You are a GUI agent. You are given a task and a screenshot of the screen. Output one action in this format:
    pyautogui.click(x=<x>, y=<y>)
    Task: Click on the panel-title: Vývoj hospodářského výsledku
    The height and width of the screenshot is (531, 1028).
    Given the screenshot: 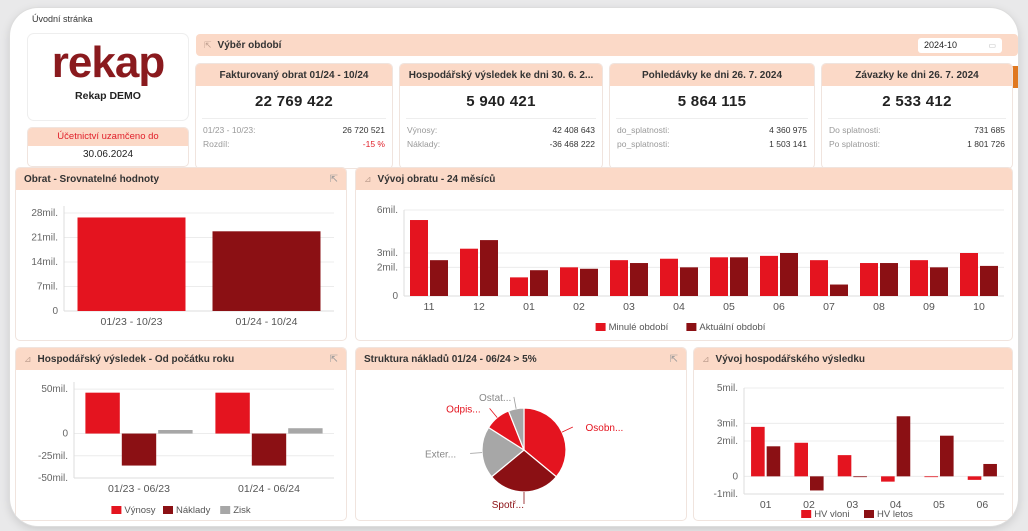 What is the action you would take?
    pyautogui.click(x=790, y=359)
    